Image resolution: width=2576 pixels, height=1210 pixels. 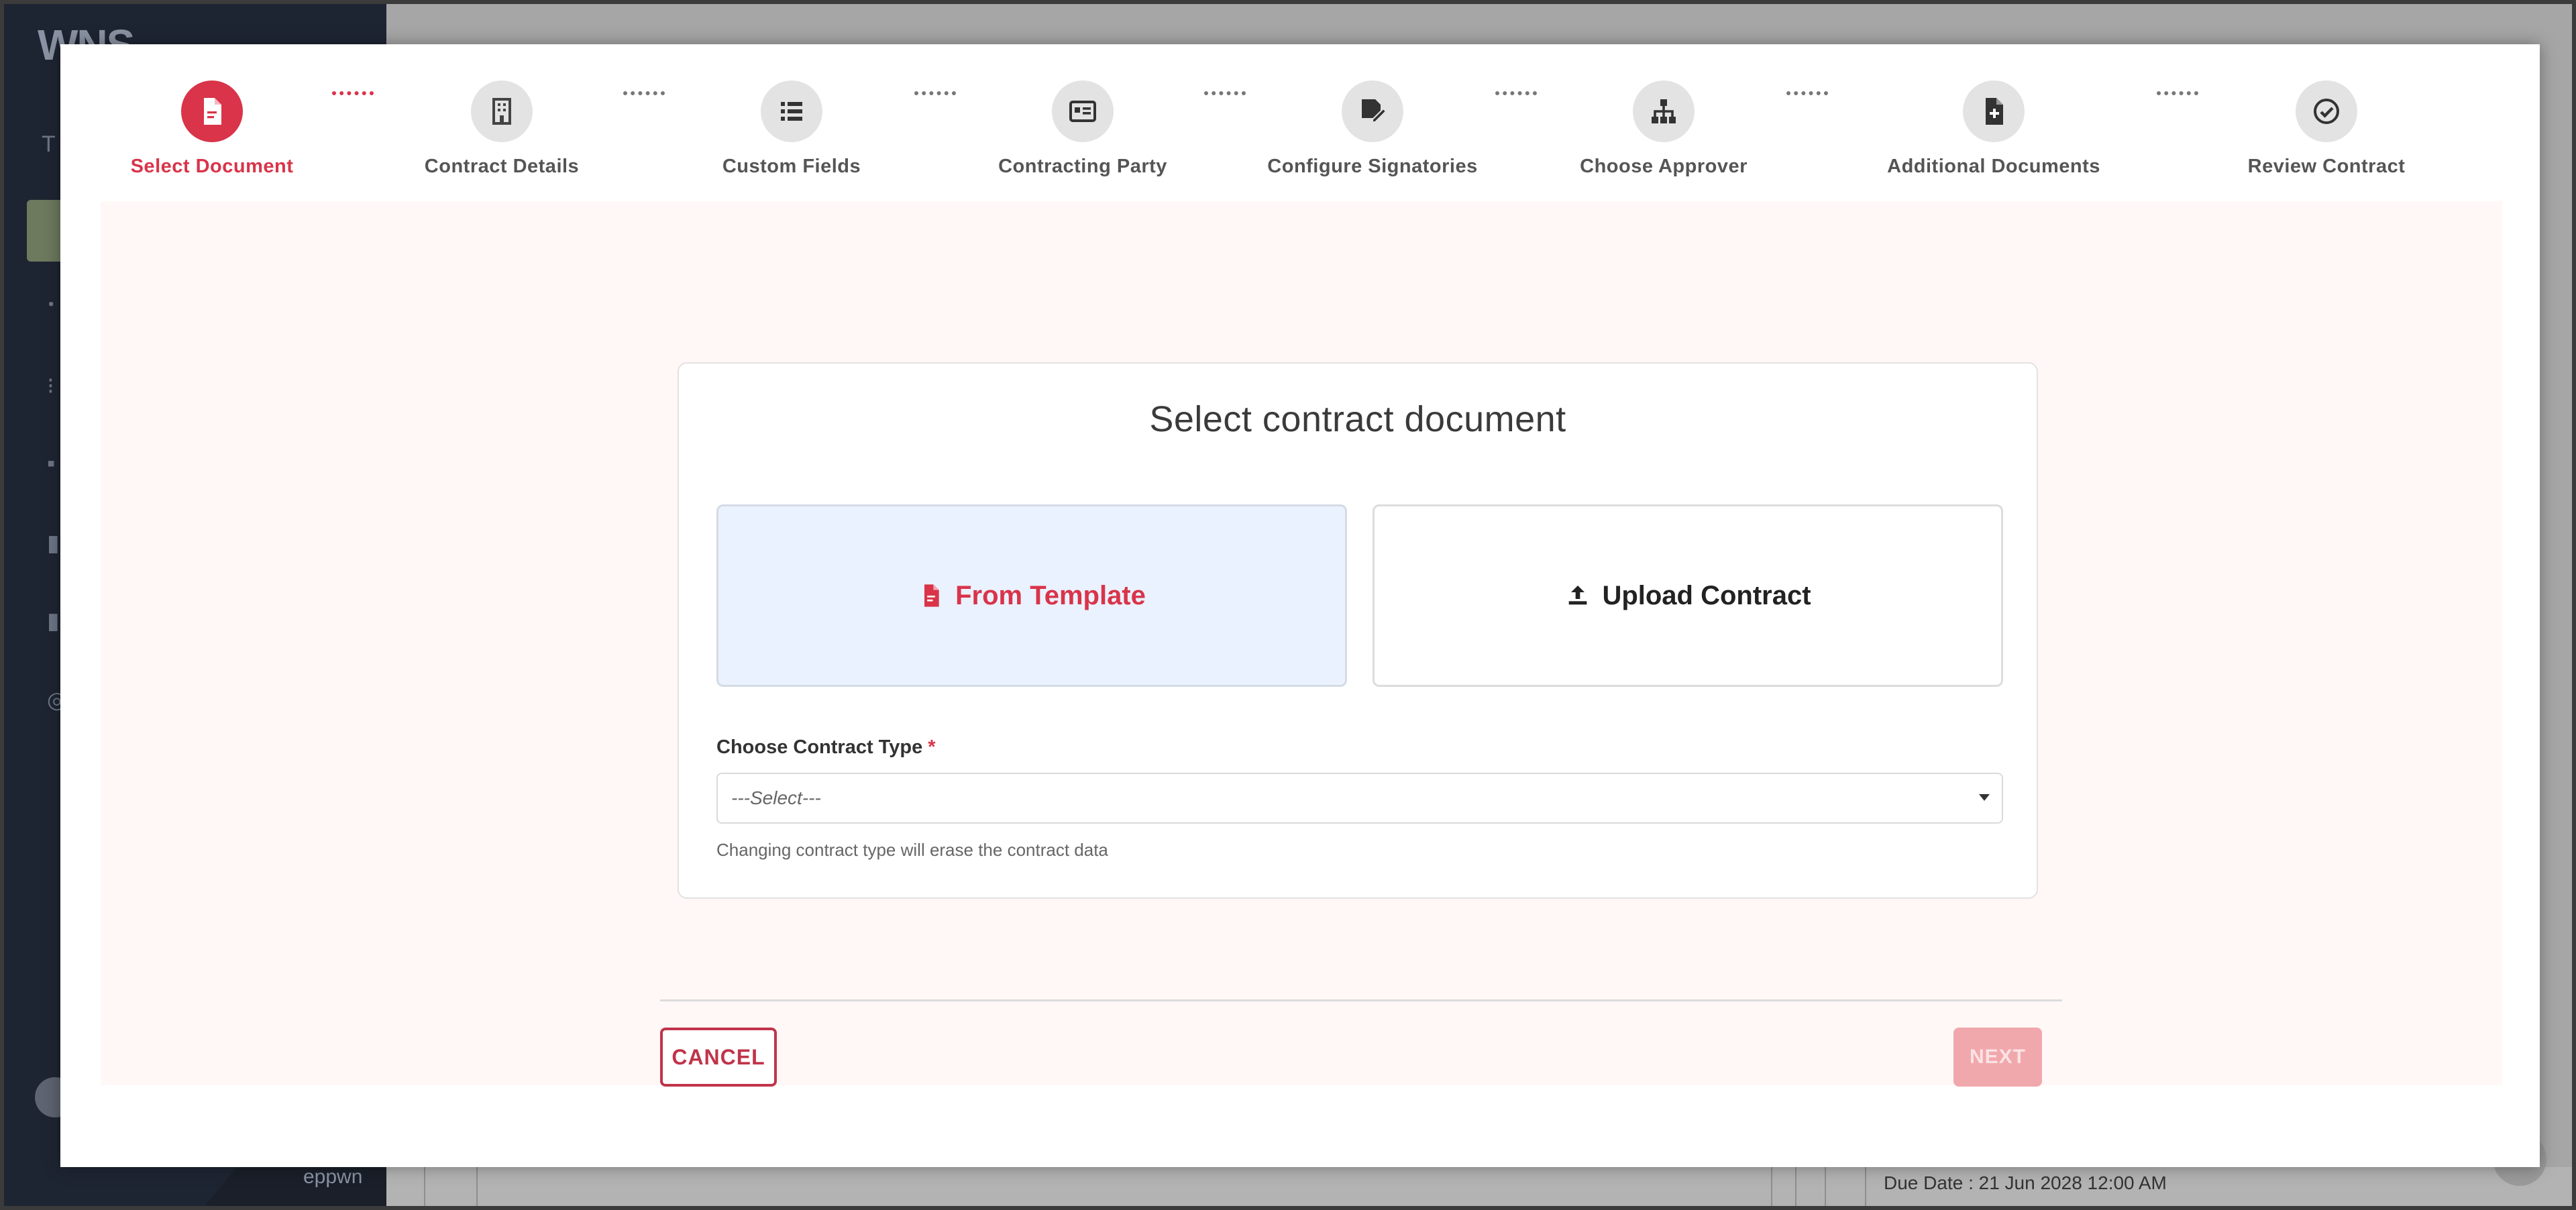 What do you see at coordinates (791, 167) in the screenshot?
I see `step-label: Custom Fields` at bounding box center [791, 167].